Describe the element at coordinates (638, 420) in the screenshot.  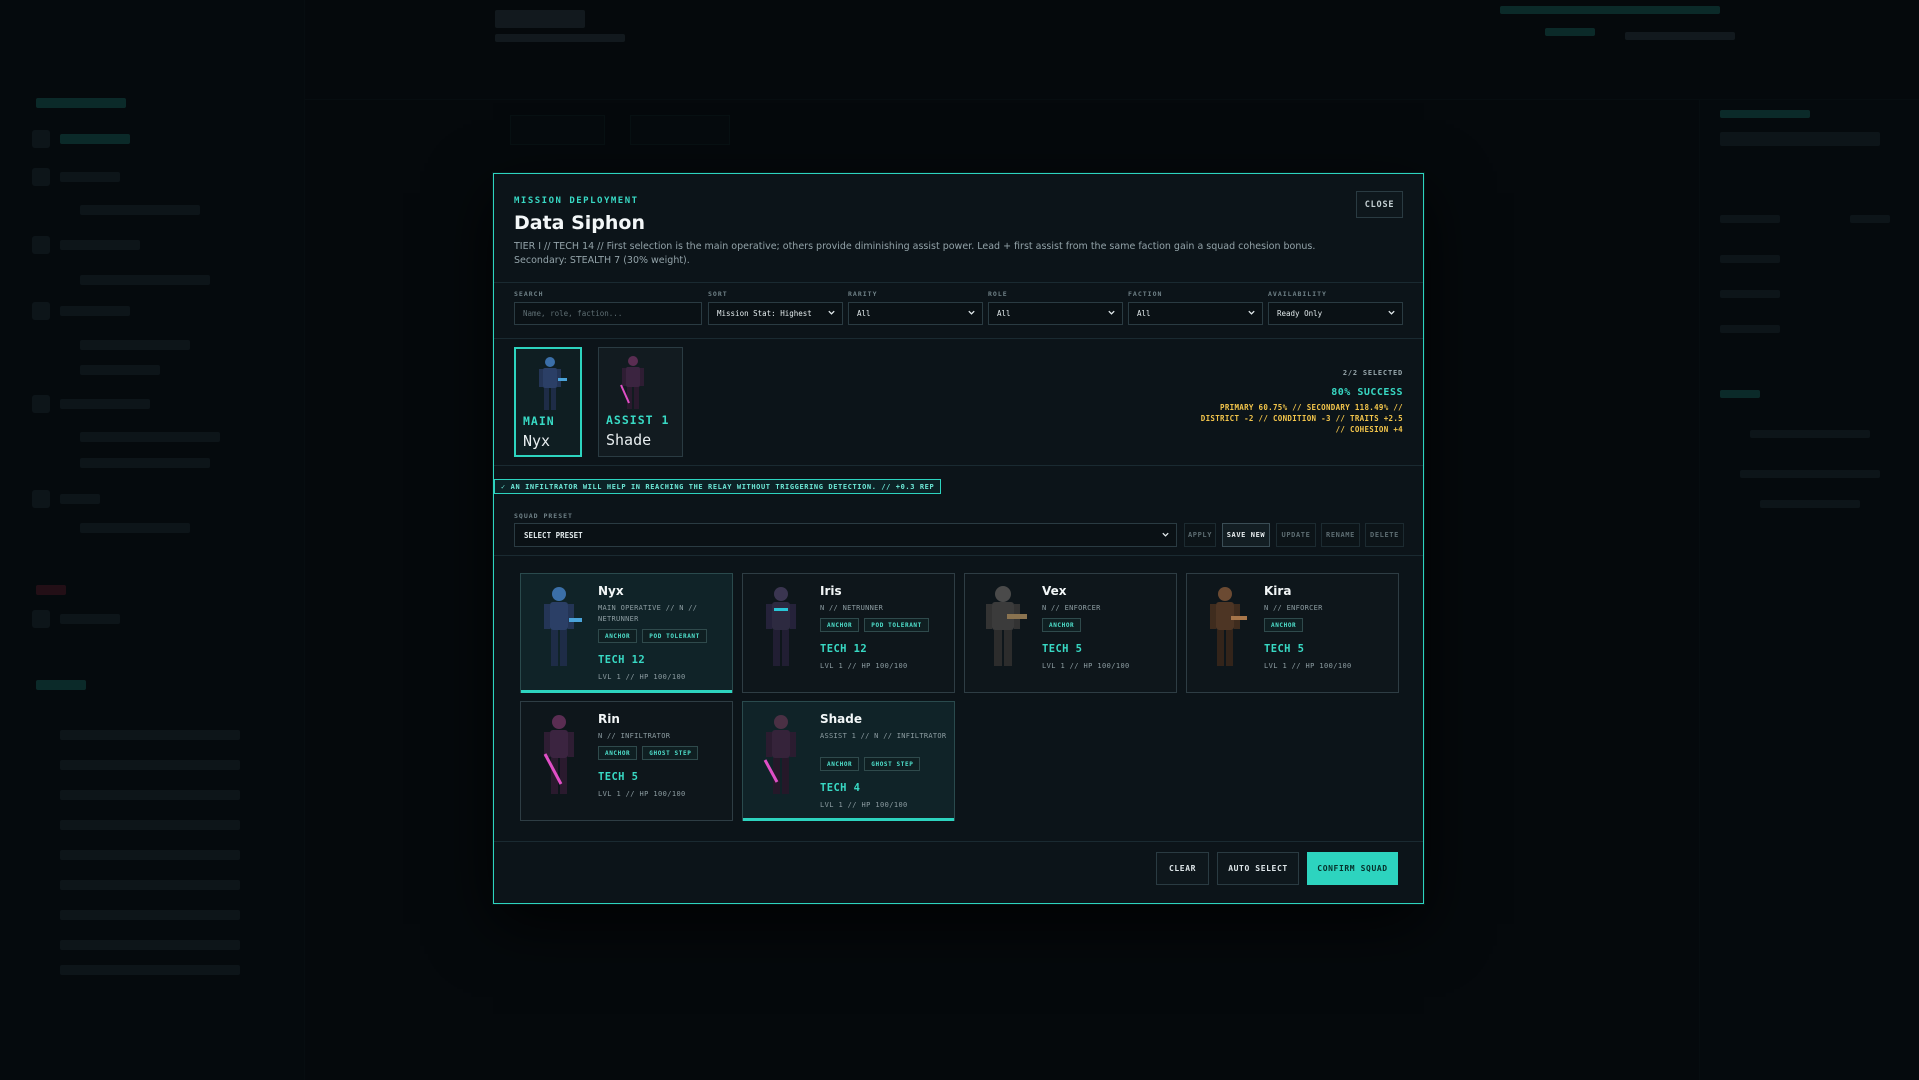
I see `slot-role: ASSIST 1` at that location.